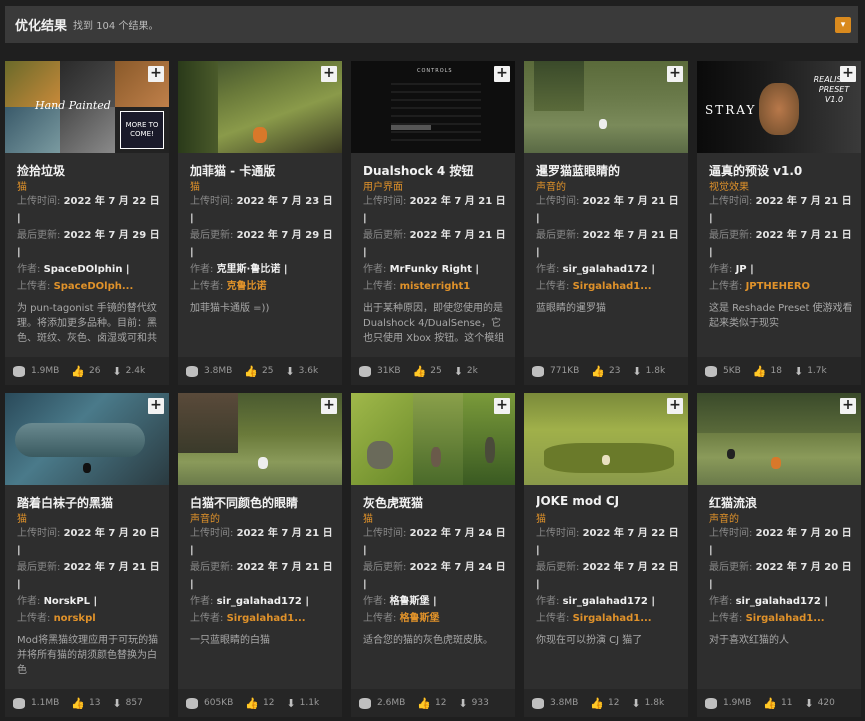  I want to click on download-count: 1.7k, so click(817, 371).